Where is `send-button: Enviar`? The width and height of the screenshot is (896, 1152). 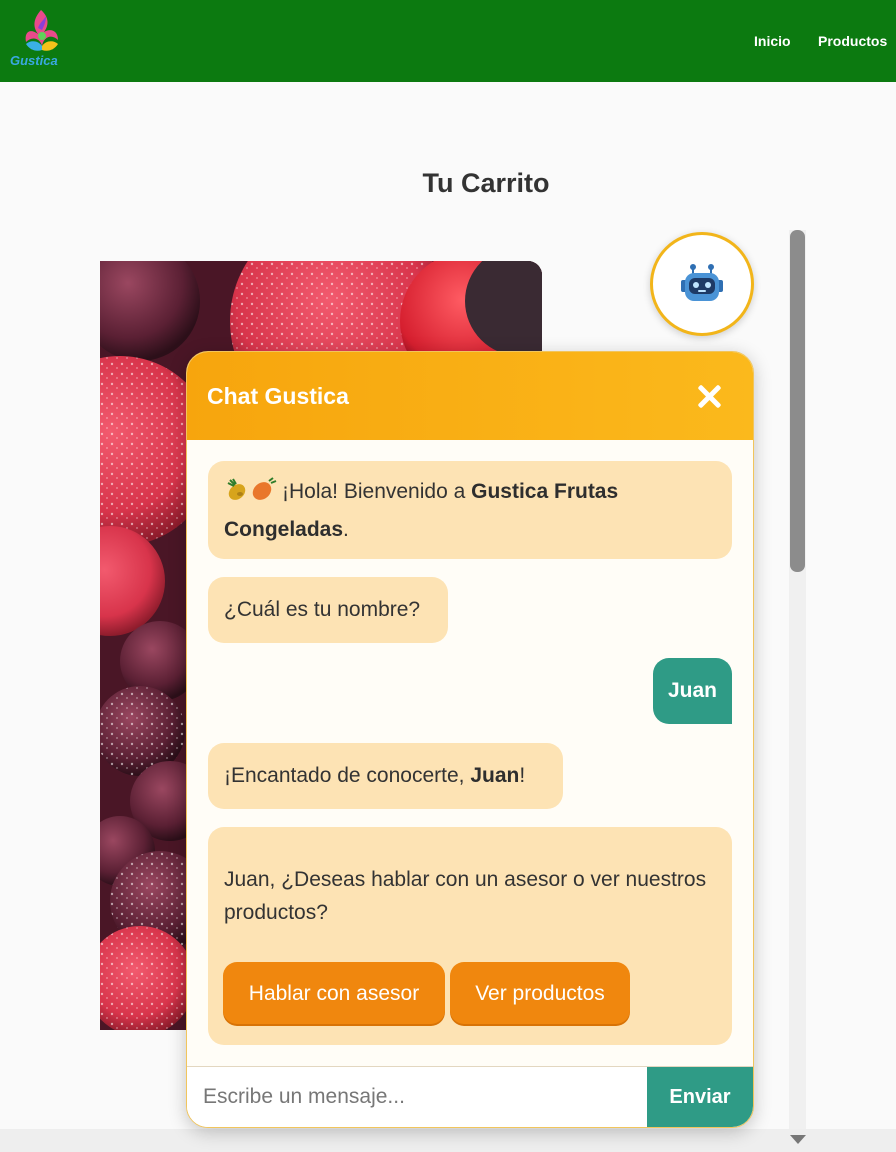
send-button: Enviar is located at coordinates (700, 1097).